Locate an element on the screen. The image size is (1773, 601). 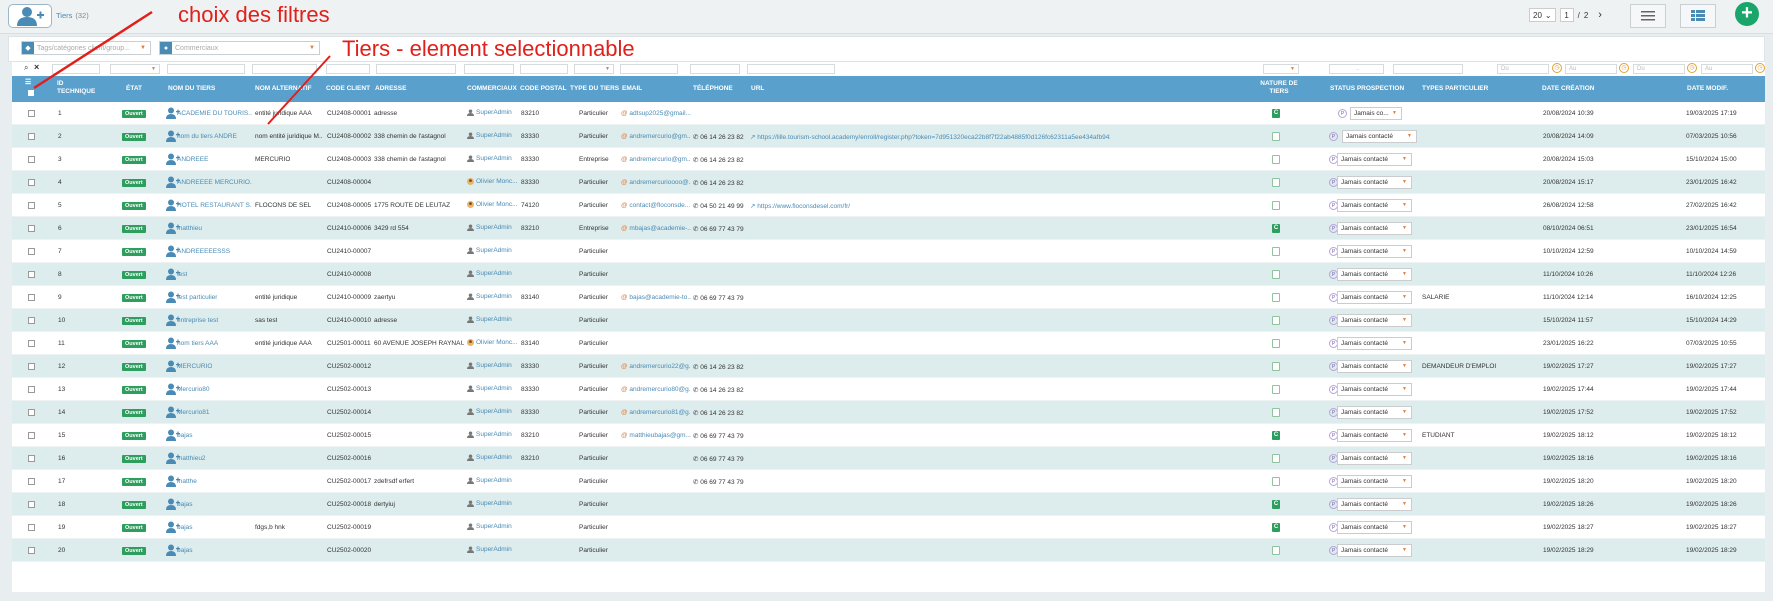
annotation-overlay is located at coordinates (182, 67).